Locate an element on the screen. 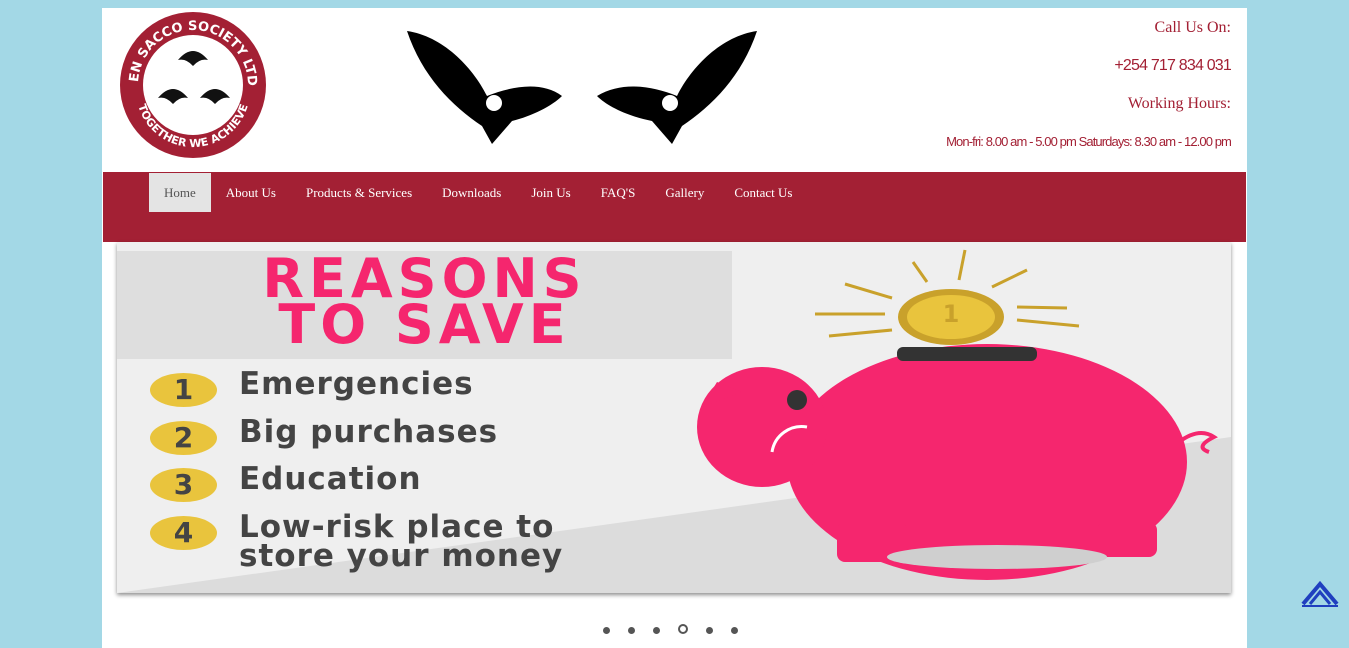 This screenshot has height=648, width=1349. coin-label: 1 is located at coordinates (951, 314).